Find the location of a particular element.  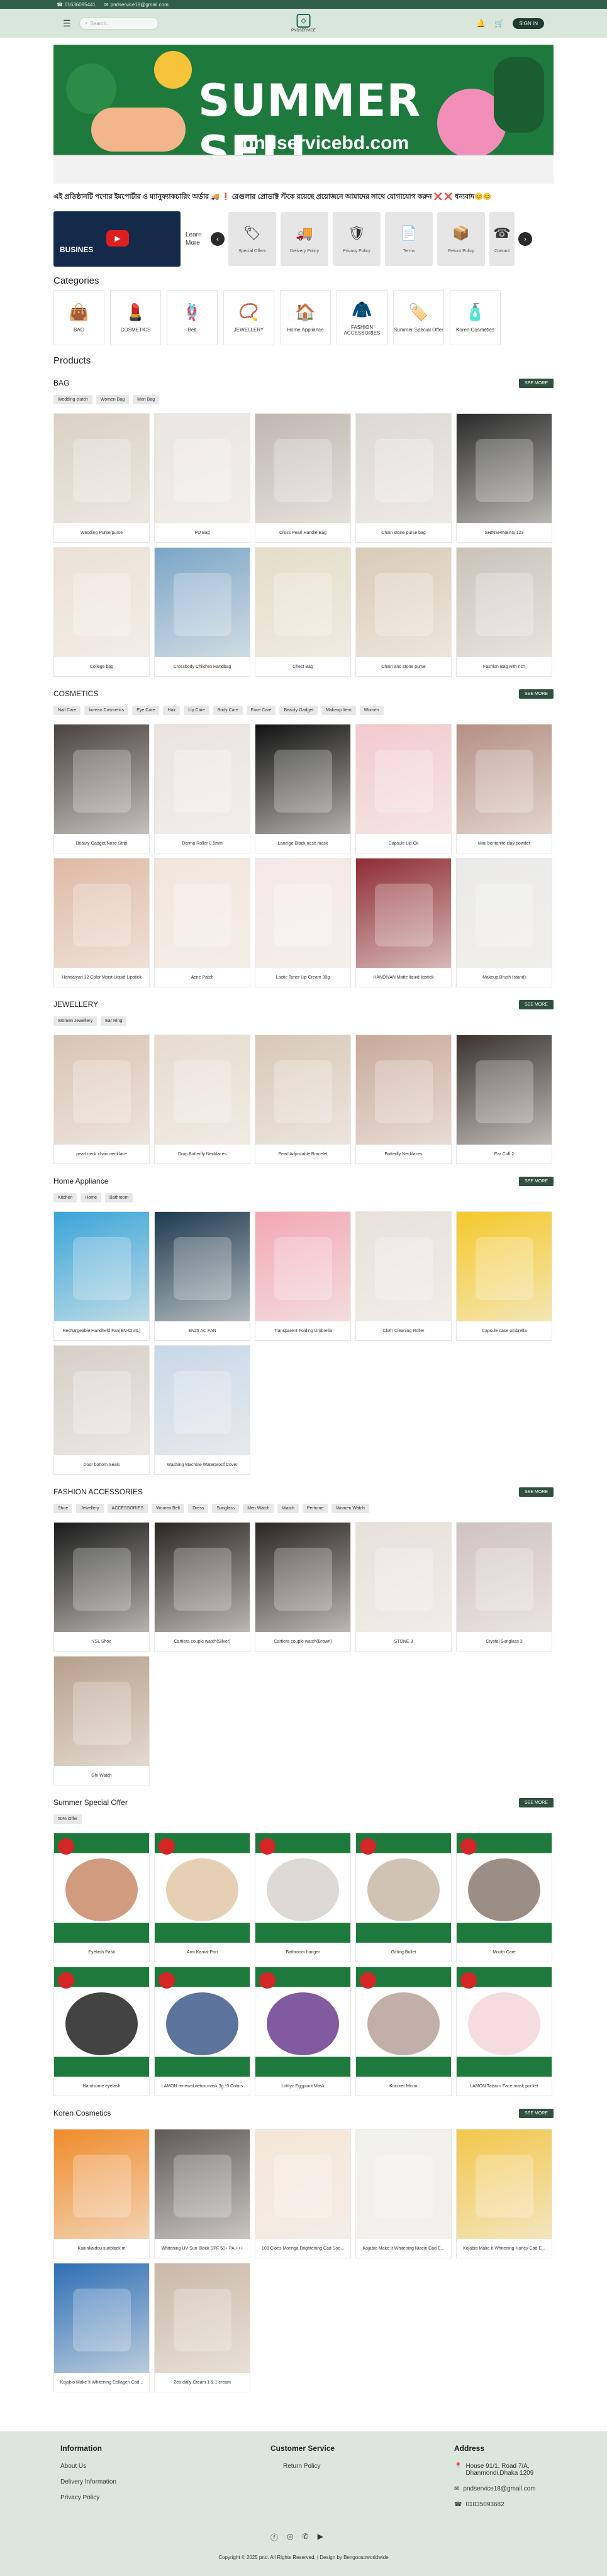

next-arrow-button: › is located at coordinates (525, 239).